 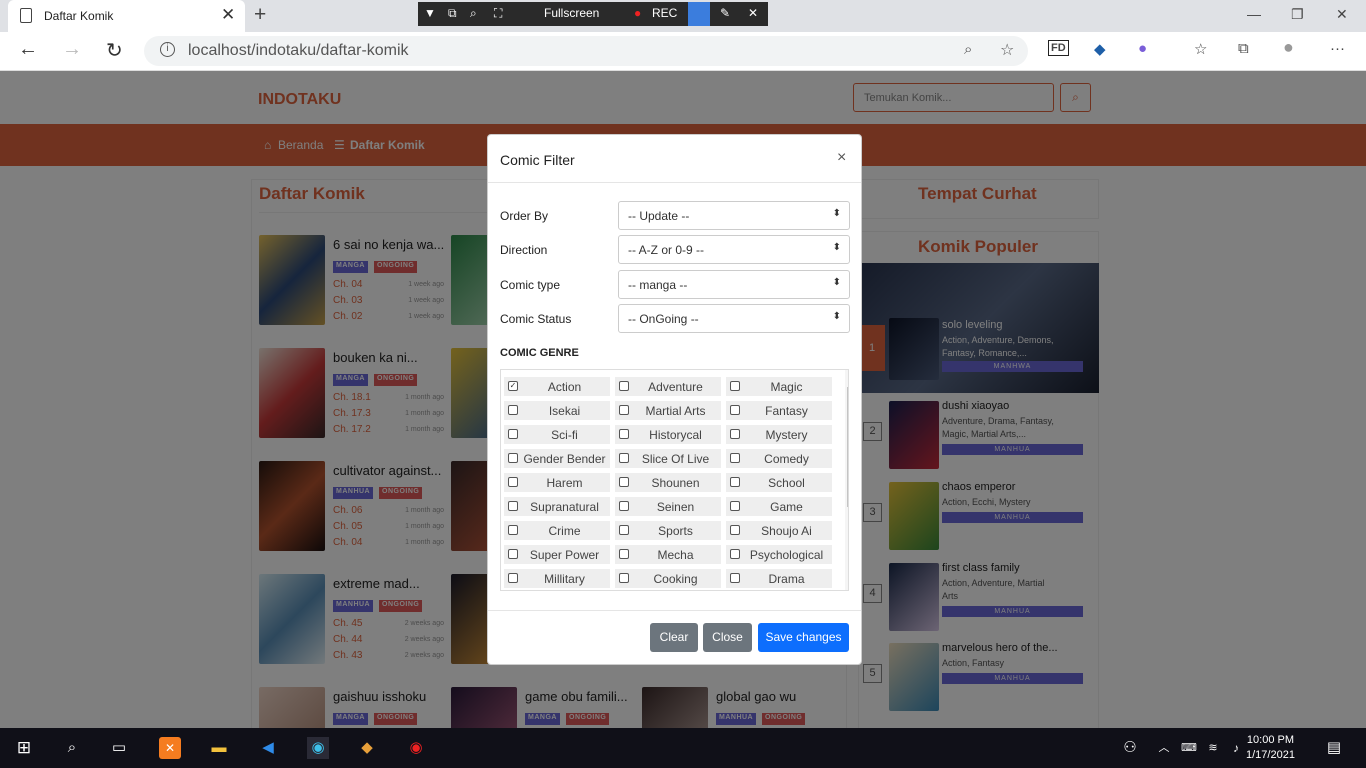 What do you see at coordinates (119, 748) in the screenshot?
I see `task-view-icon: ▭` at bounding box center [119, 748].